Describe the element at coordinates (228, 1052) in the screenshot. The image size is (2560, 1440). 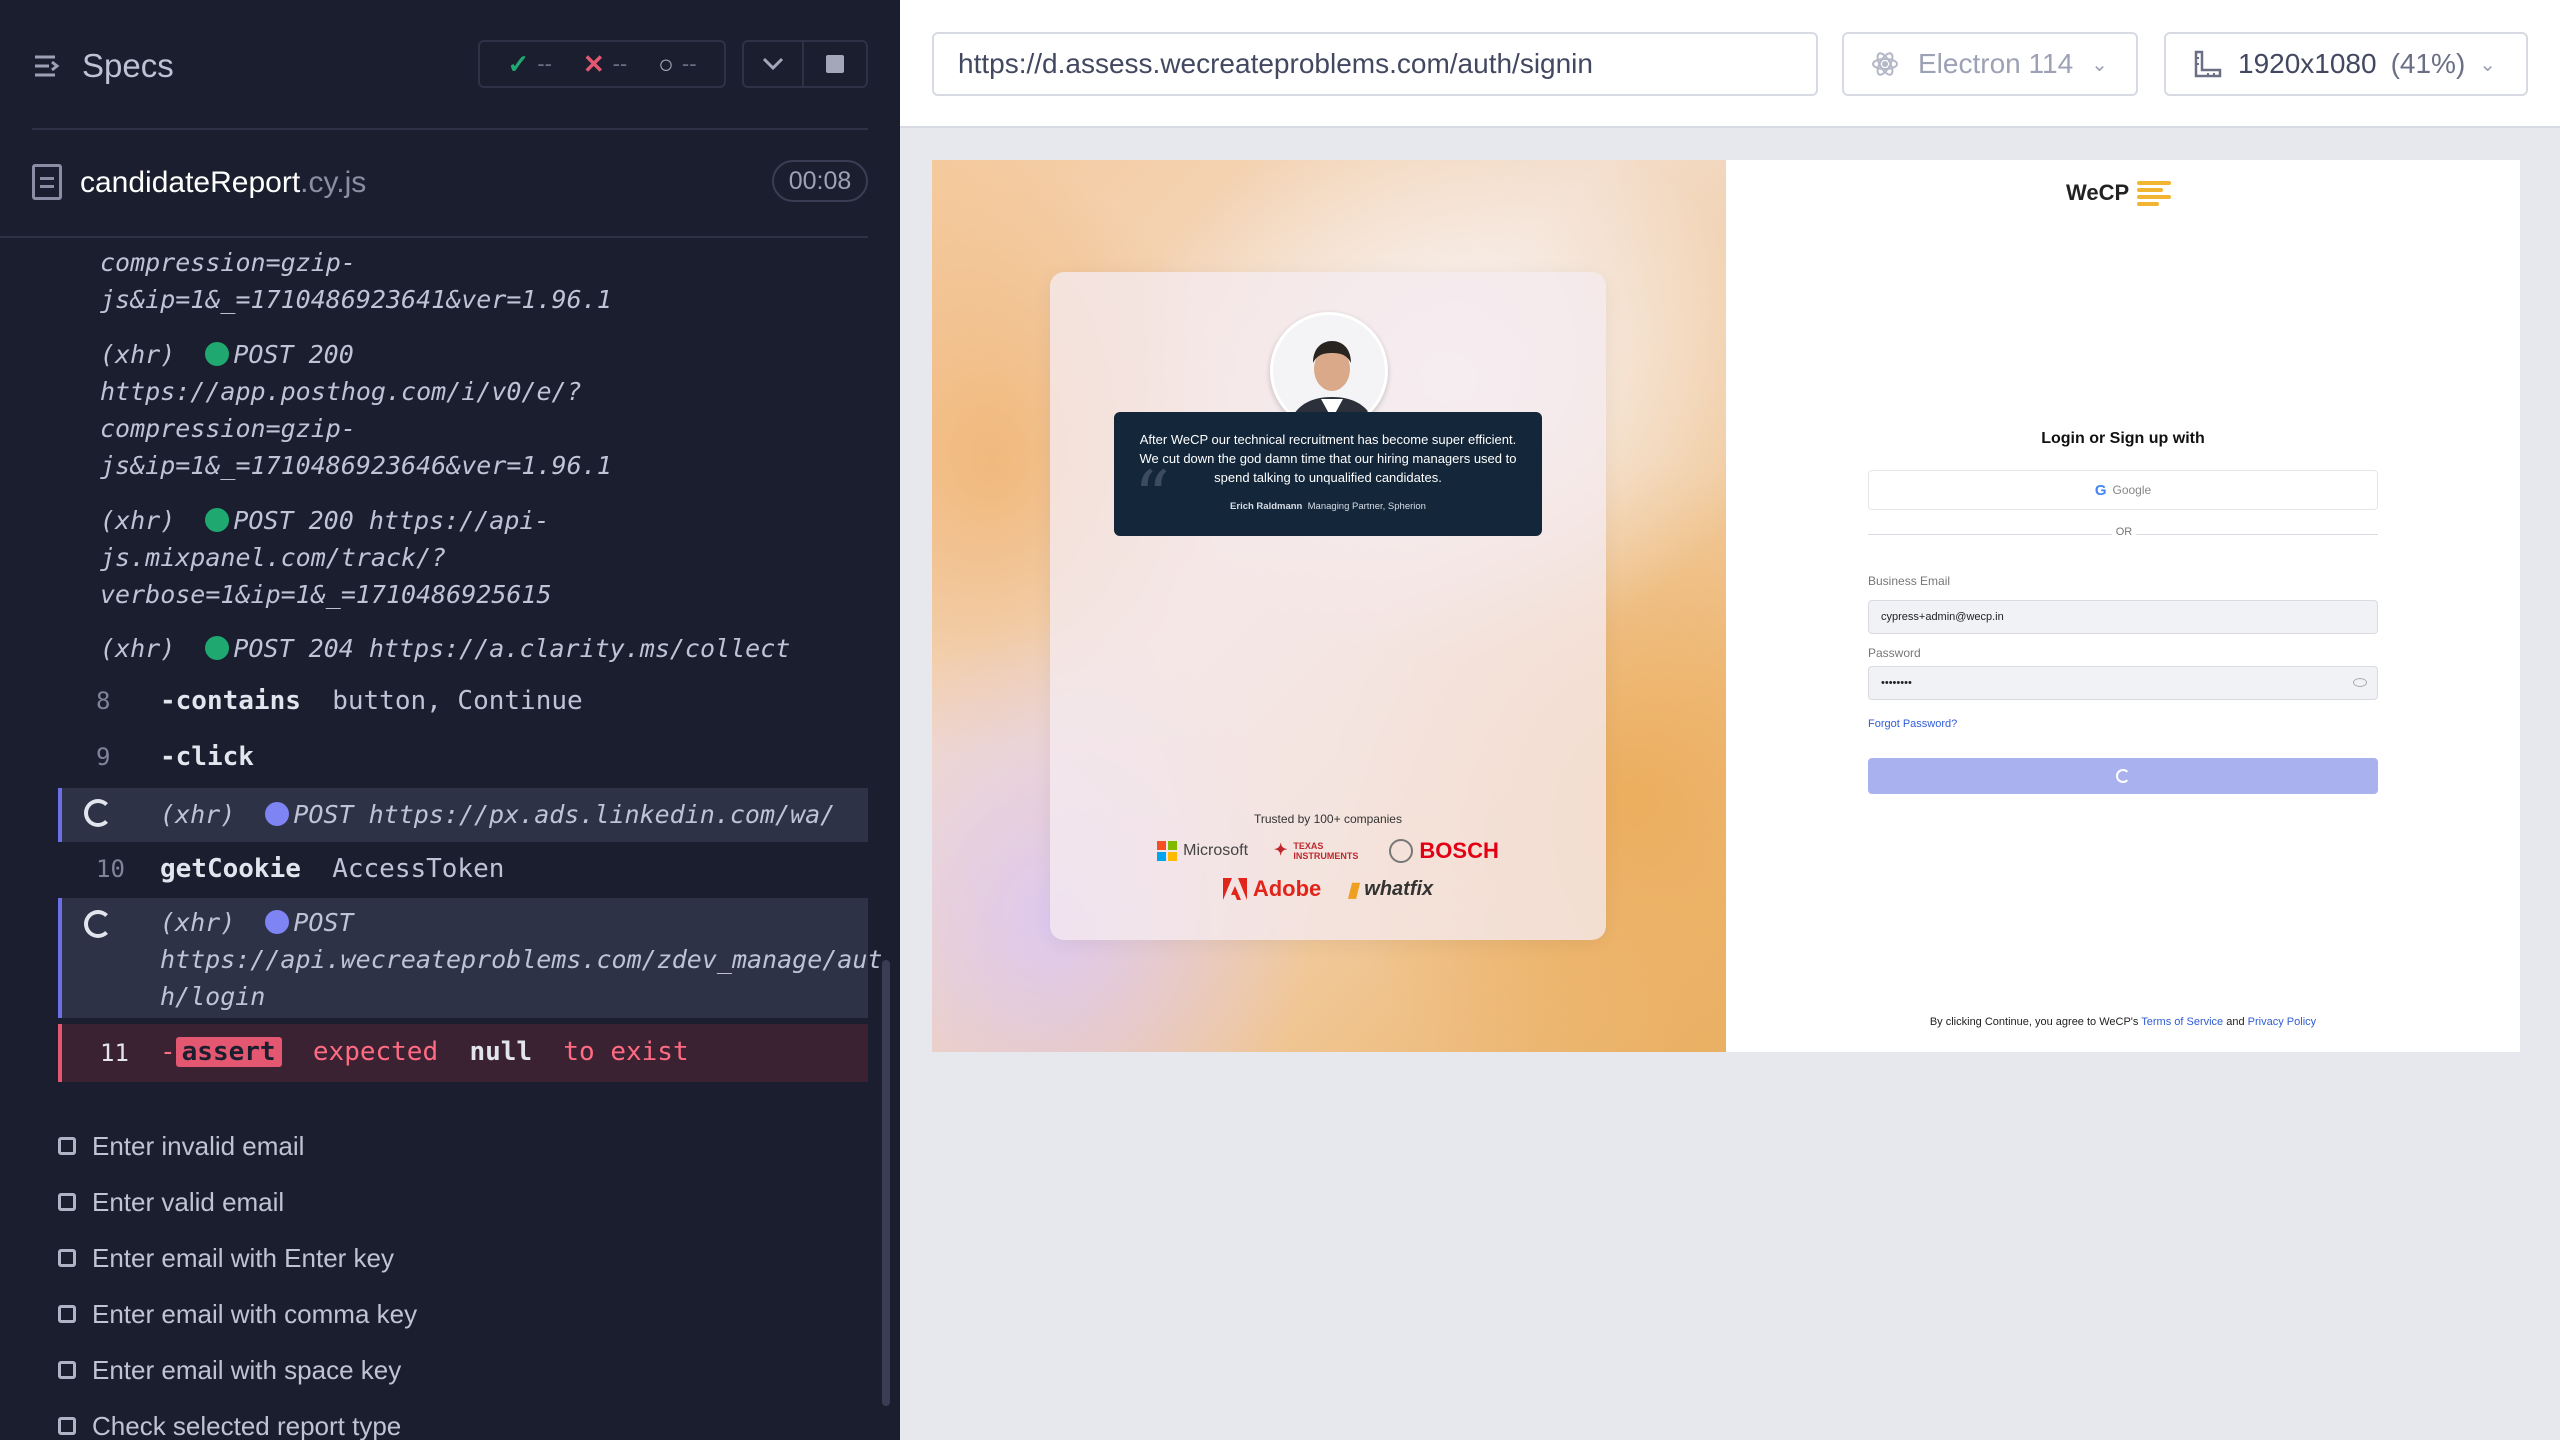
I see `assert-badge: assert` at that location.